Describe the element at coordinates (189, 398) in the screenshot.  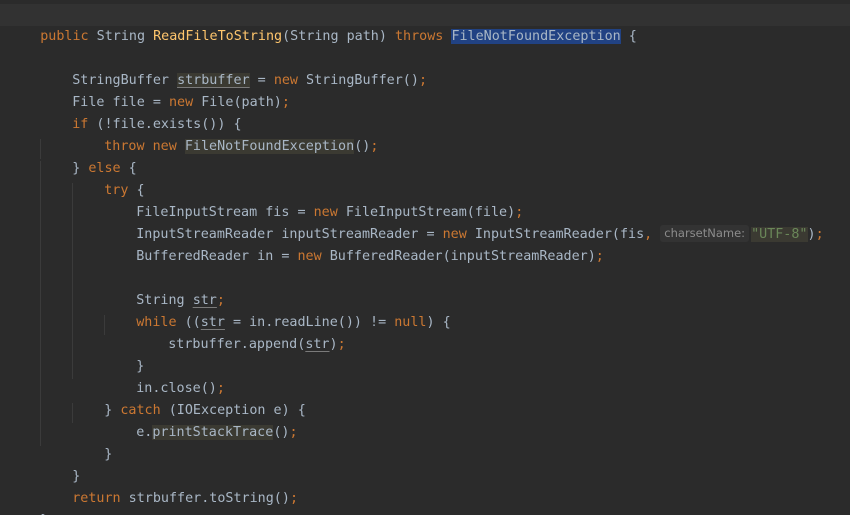
I see `code-line-18: } catch (IOException e) {` at that location.